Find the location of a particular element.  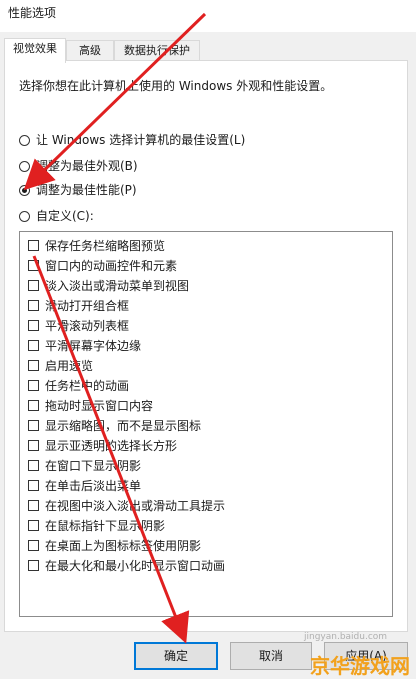

effect-option-label: 滑动打开组合框 is located at coordinates (87, 305).